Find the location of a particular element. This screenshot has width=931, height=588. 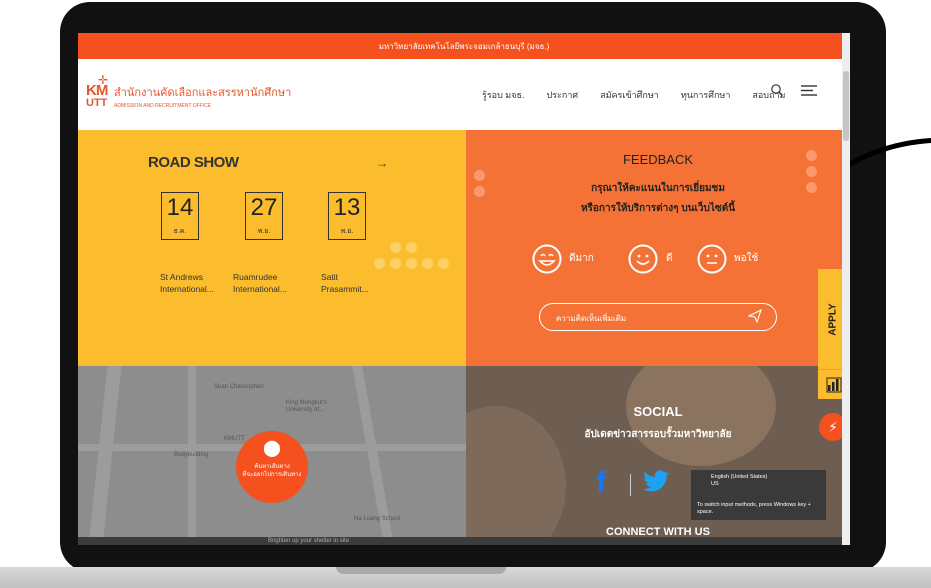

event-date-2: 27 พ.ย. is located at coordinates (264, 216).